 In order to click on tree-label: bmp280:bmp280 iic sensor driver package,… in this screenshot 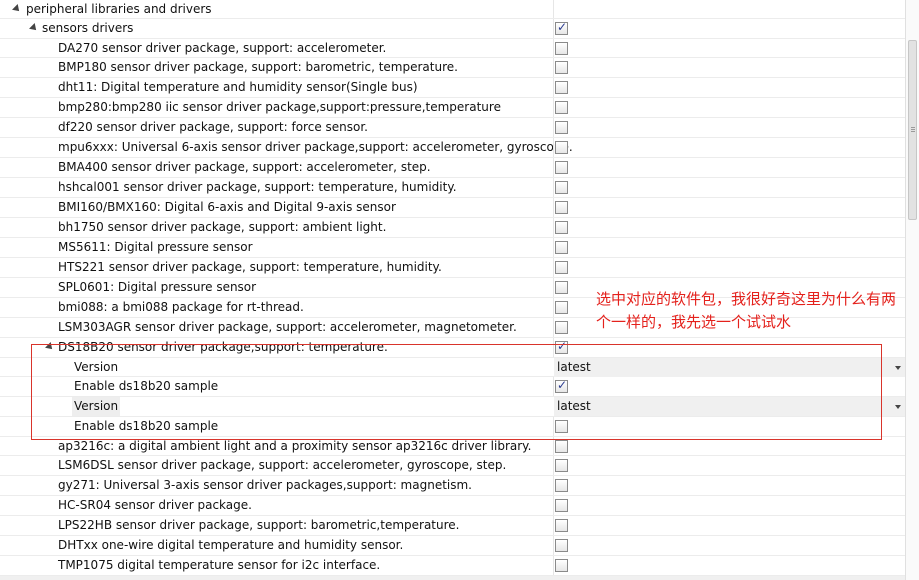, I will do `click(279, 107)`.